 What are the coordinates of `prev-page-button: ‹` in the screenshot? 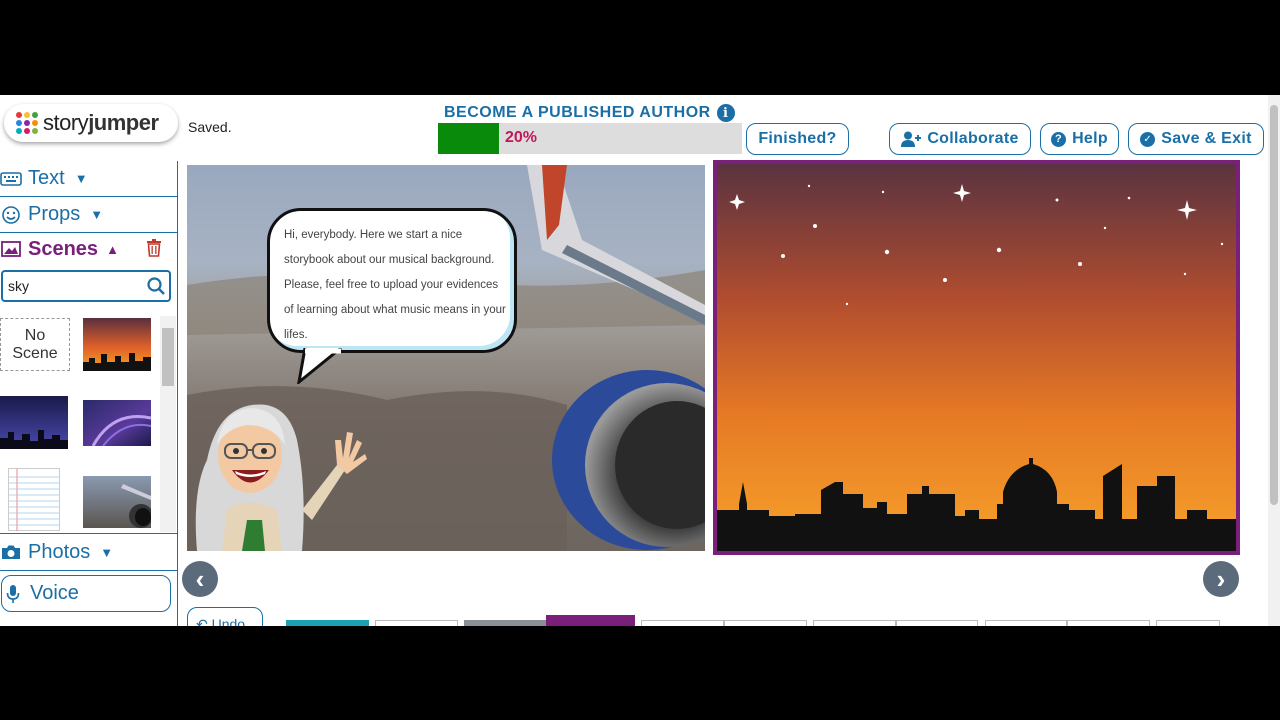 It's located at (200, 579).